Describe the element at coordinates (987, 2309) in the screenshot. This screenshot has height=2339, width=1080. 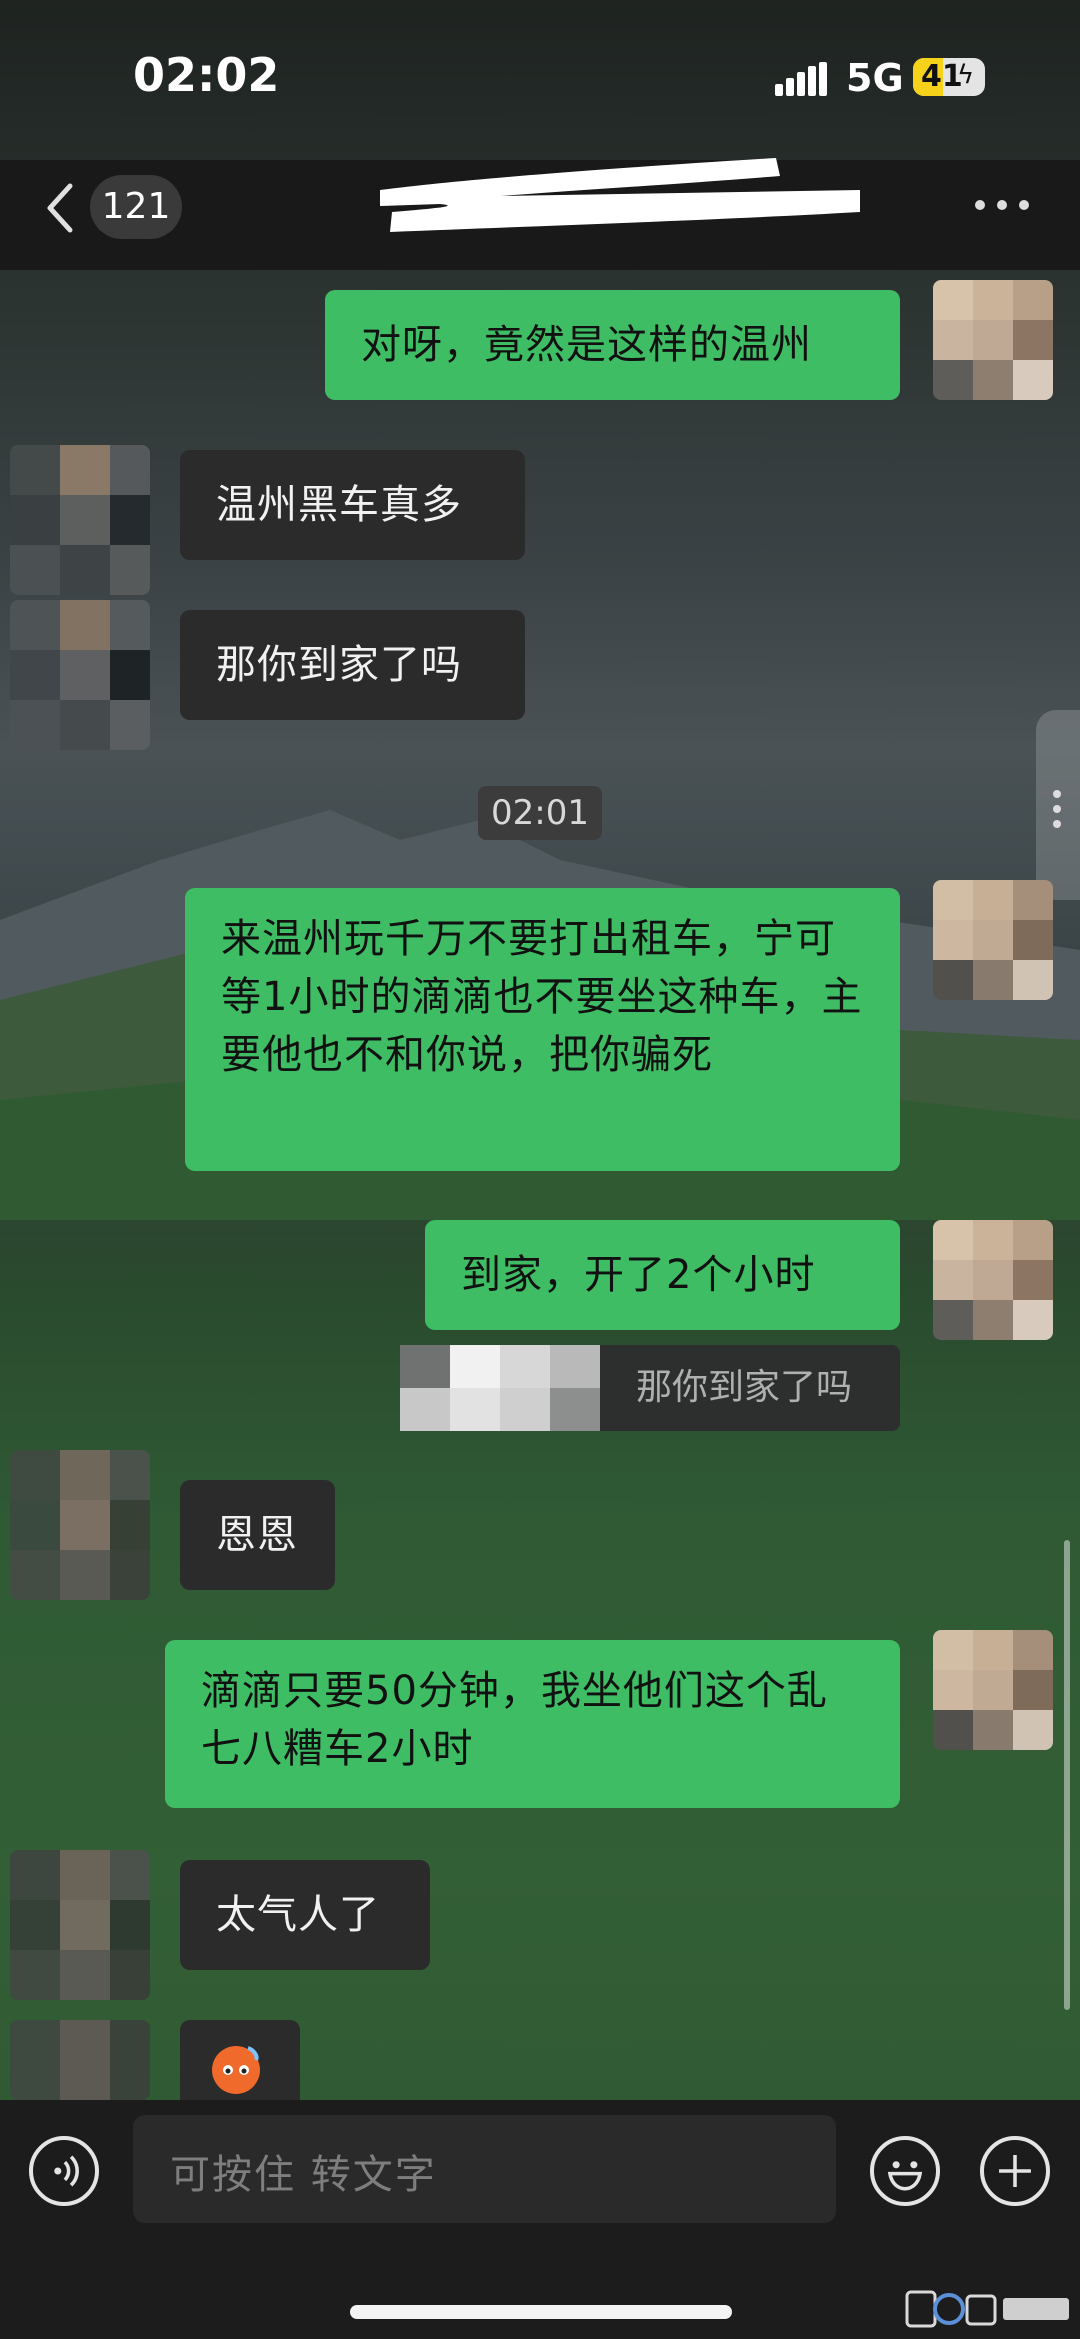
I see `watermark-logo` at that location.